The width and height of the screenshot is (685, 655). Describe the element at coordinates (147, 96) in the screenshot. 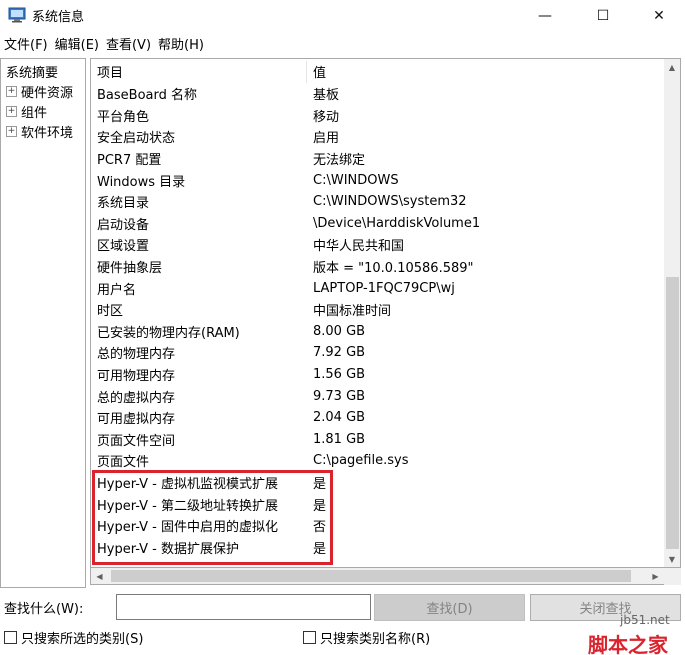

I see `row-item-name: BaseBoard 名称` at that location.